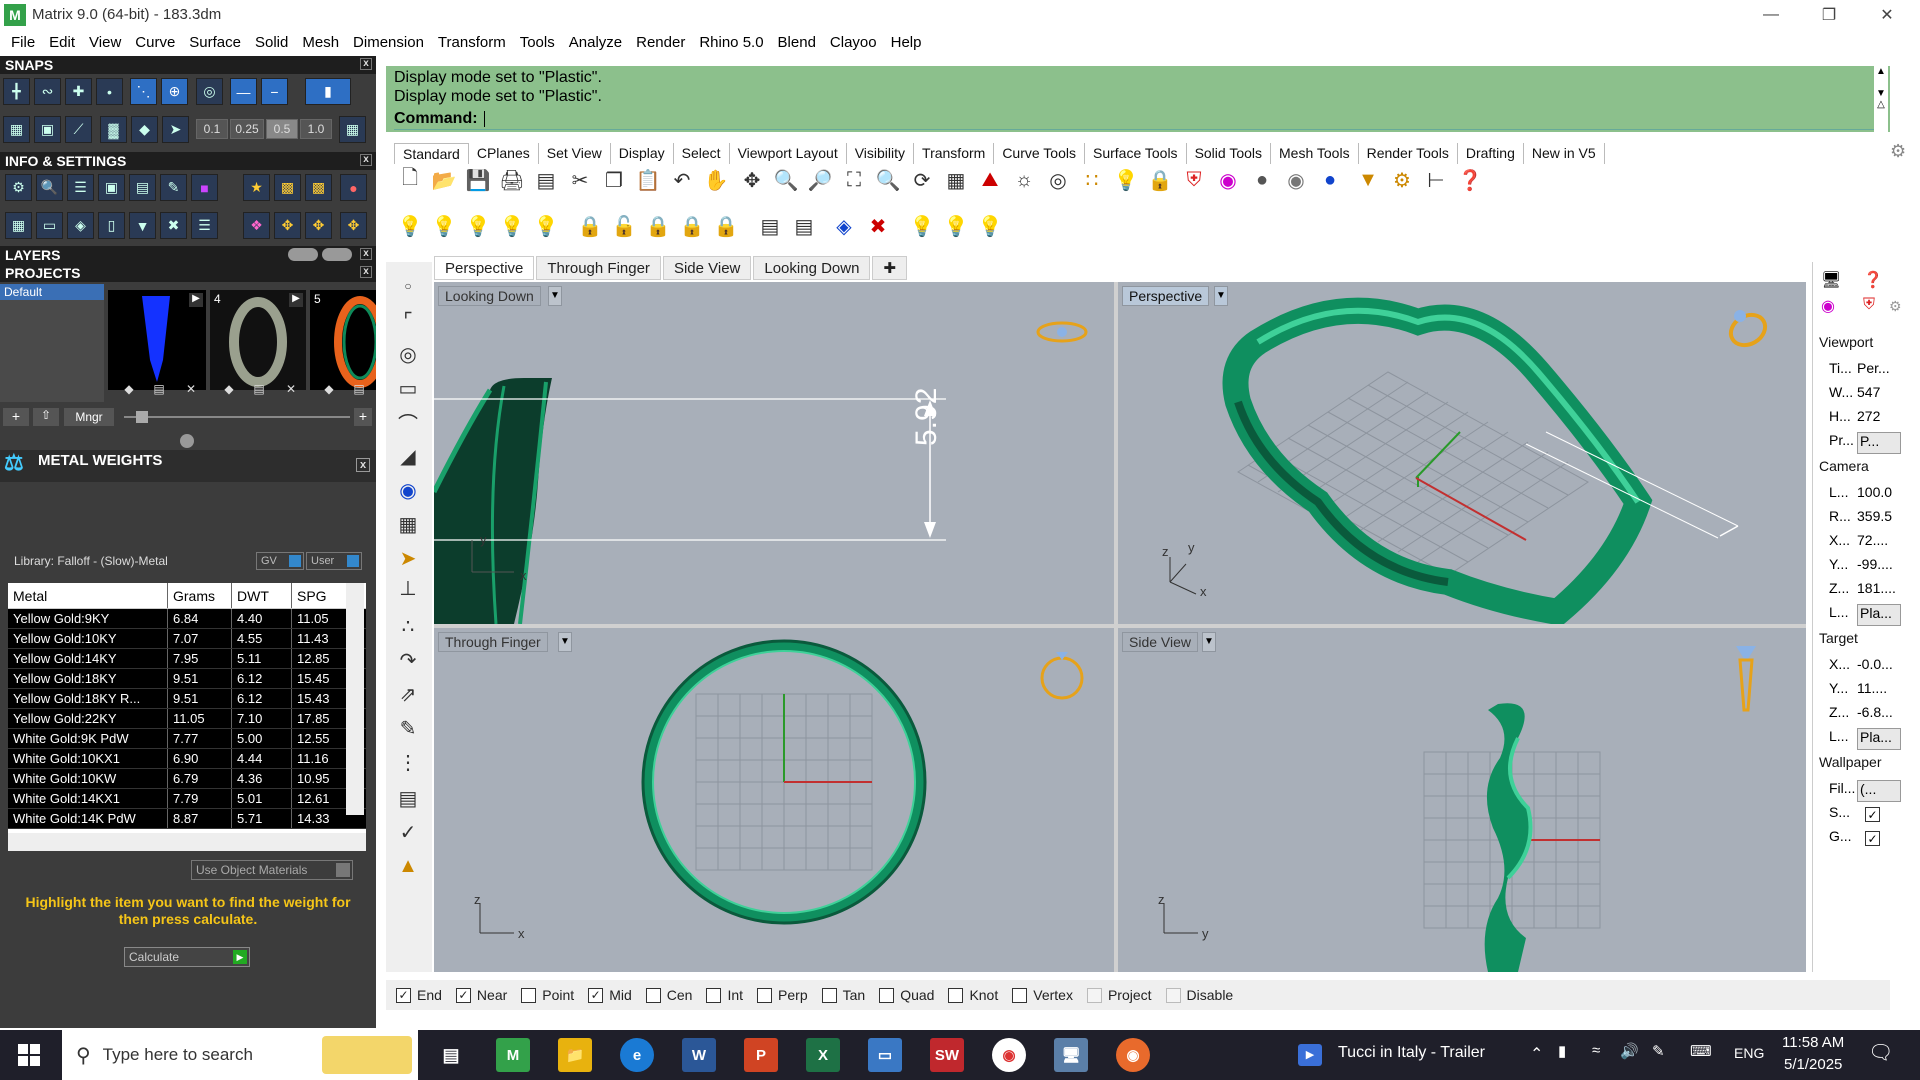 The height and width of the screenshot is (1080, 1920). What do you see at coordinates (658, 226) in the screenshot?
I see `lock-icon: 🔒` at bounding box center [658, 226].